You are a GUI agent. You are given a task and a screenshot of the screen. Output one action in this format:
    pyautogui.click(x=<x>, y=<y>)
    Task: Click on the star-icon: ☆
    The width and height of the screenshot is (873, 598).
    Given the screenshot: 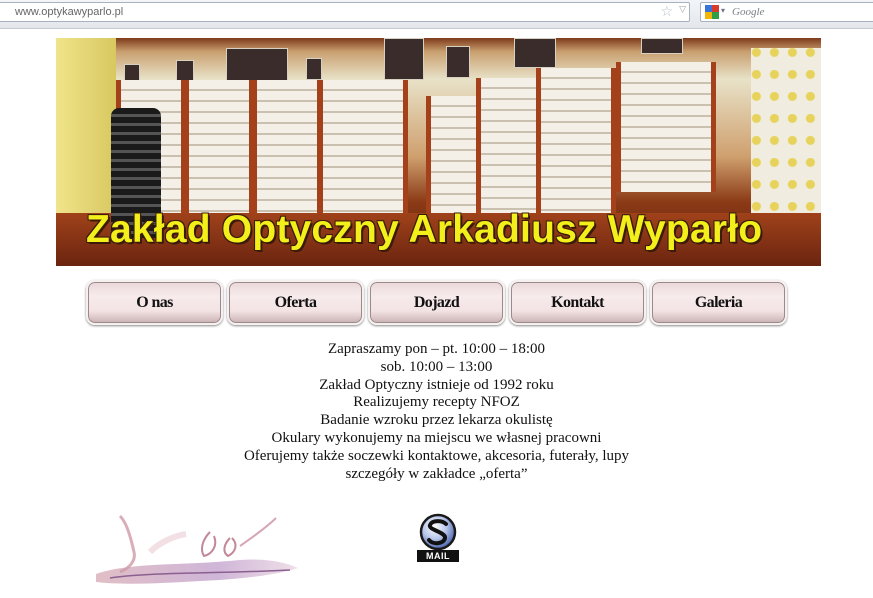 What is the action you would take?
    pyautogui.click(x=666, y=12)
    